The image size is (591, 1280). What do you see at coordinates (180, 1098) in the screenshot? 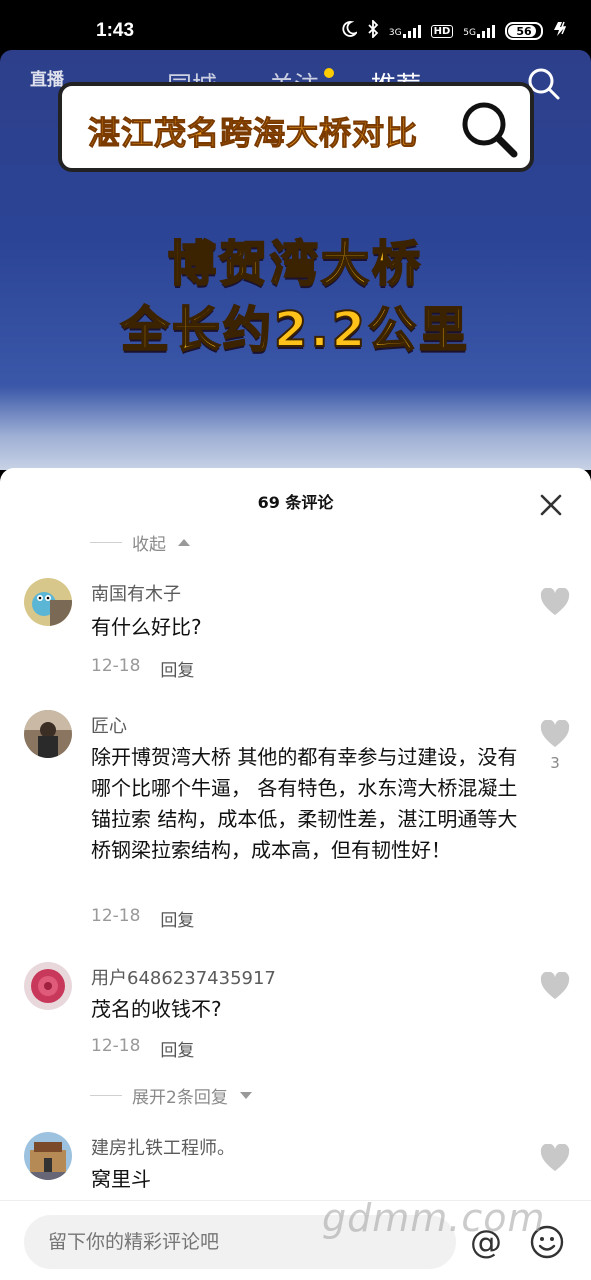
I see `expand-label: 展开2条回复` at bounding box center [180, 1098].